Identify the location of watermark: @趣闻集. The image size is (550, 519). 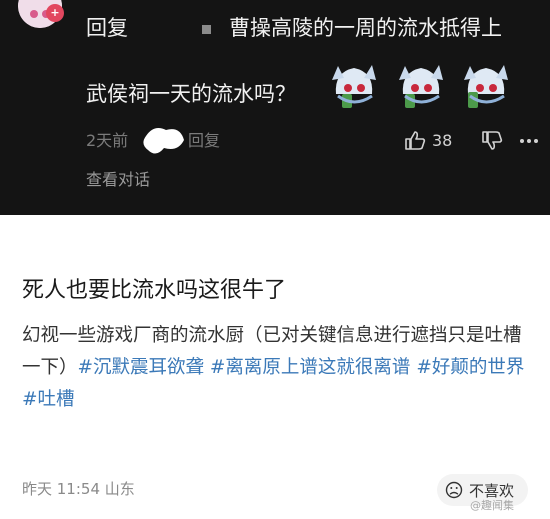
(492, 505).